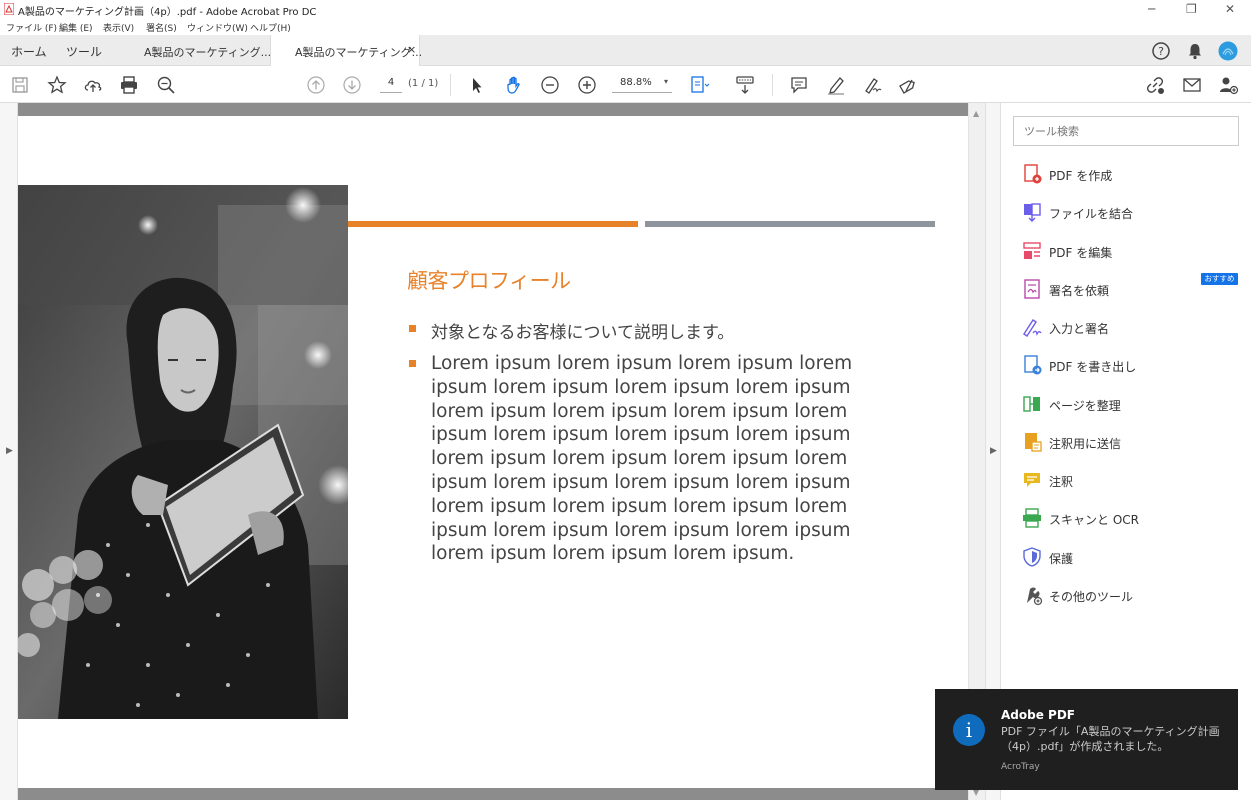  I want to click on keyboard-scroll-icon, so click(745, 85).